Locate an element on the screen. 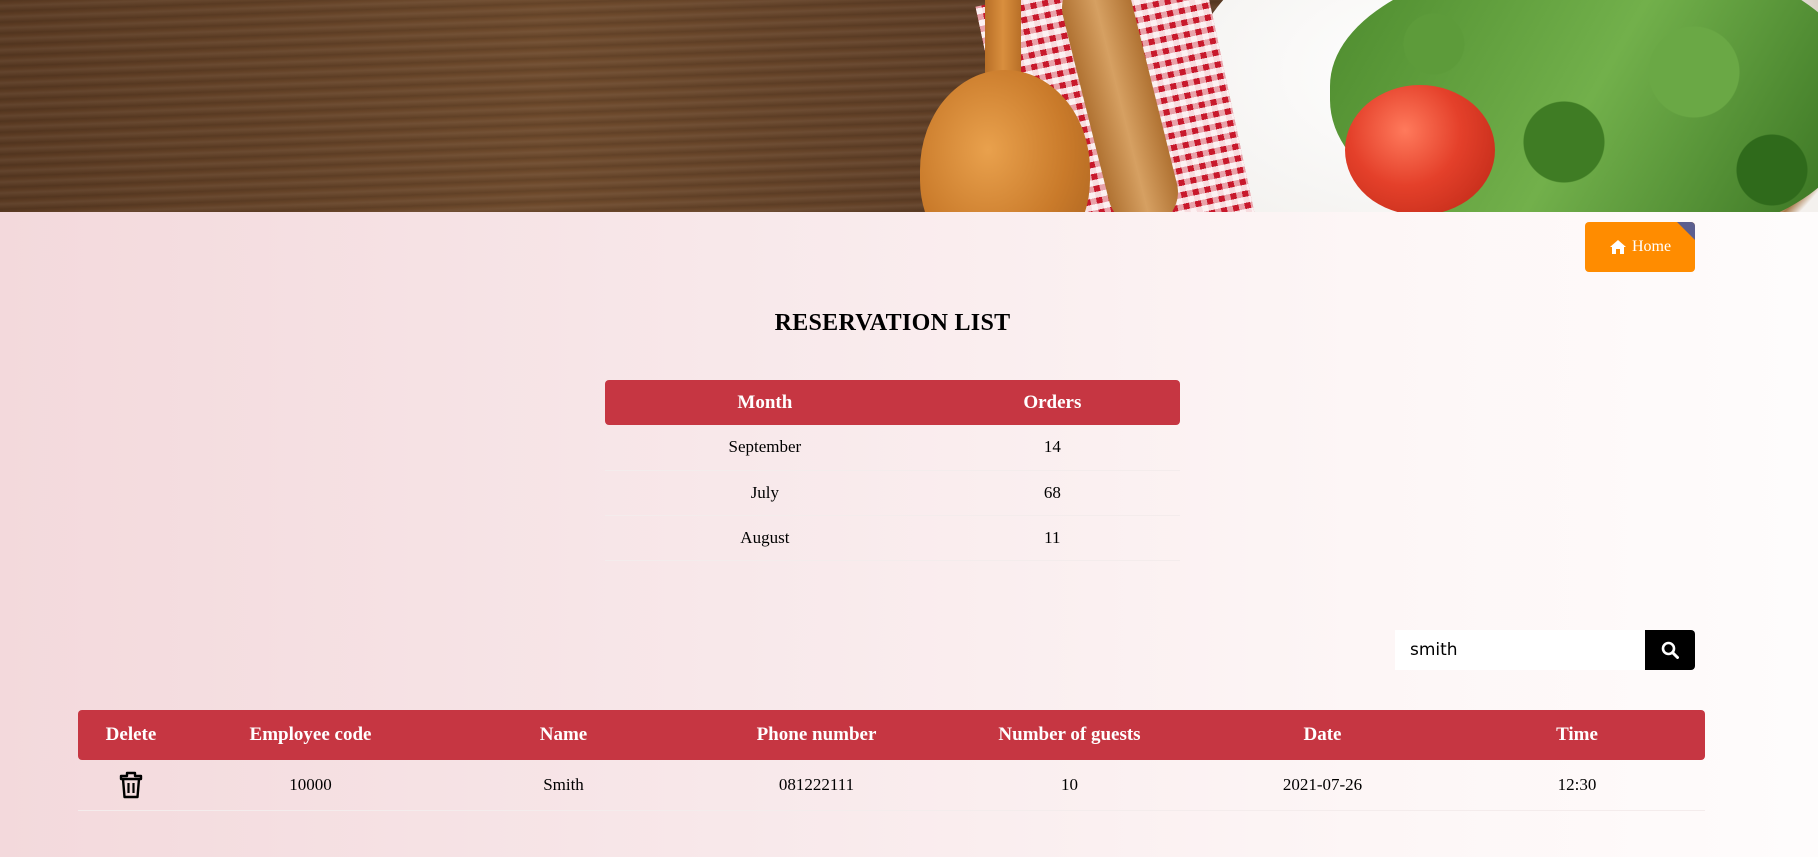  cell-time: 12:30 is located at coordinates (1577, 785).